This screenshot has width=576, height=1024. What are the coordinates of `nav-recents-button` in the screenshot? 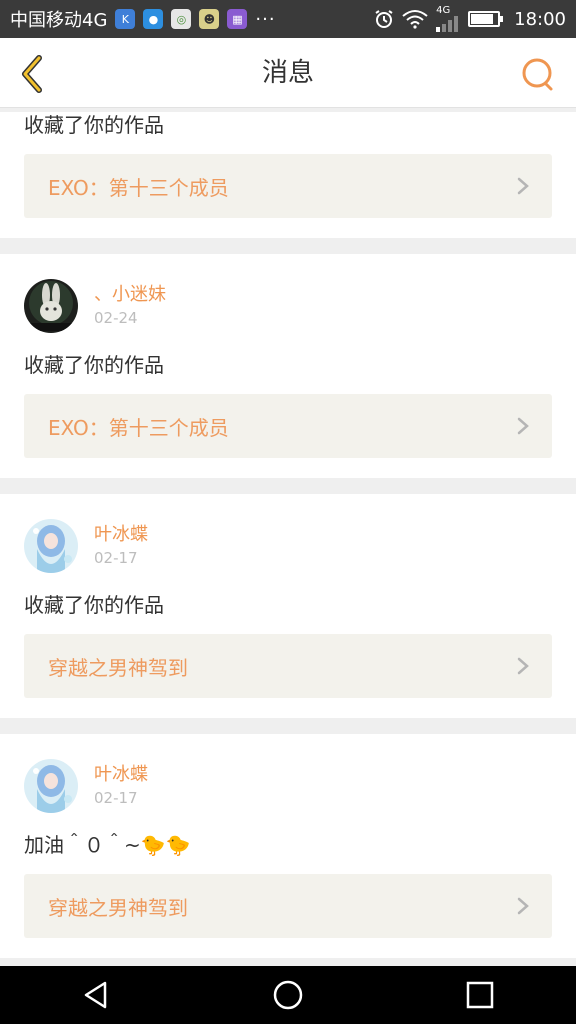 It's located at (480, 995).